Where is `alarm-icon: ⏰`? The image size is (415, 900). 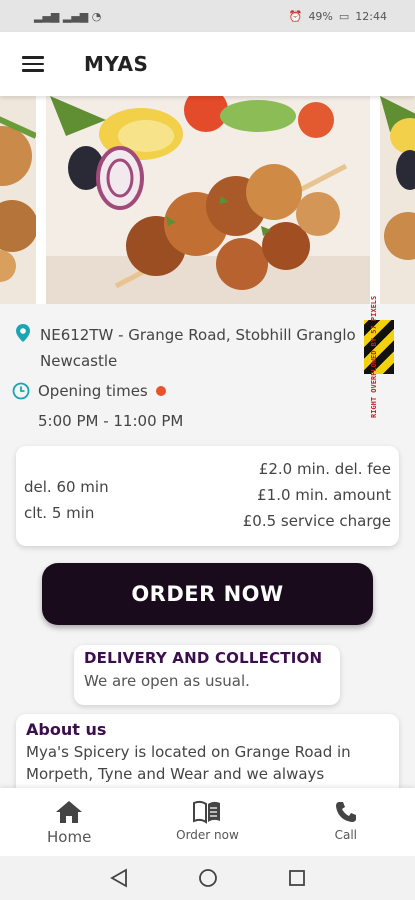 alarm-icon: ⏰ is located at coordinates (295, 16).